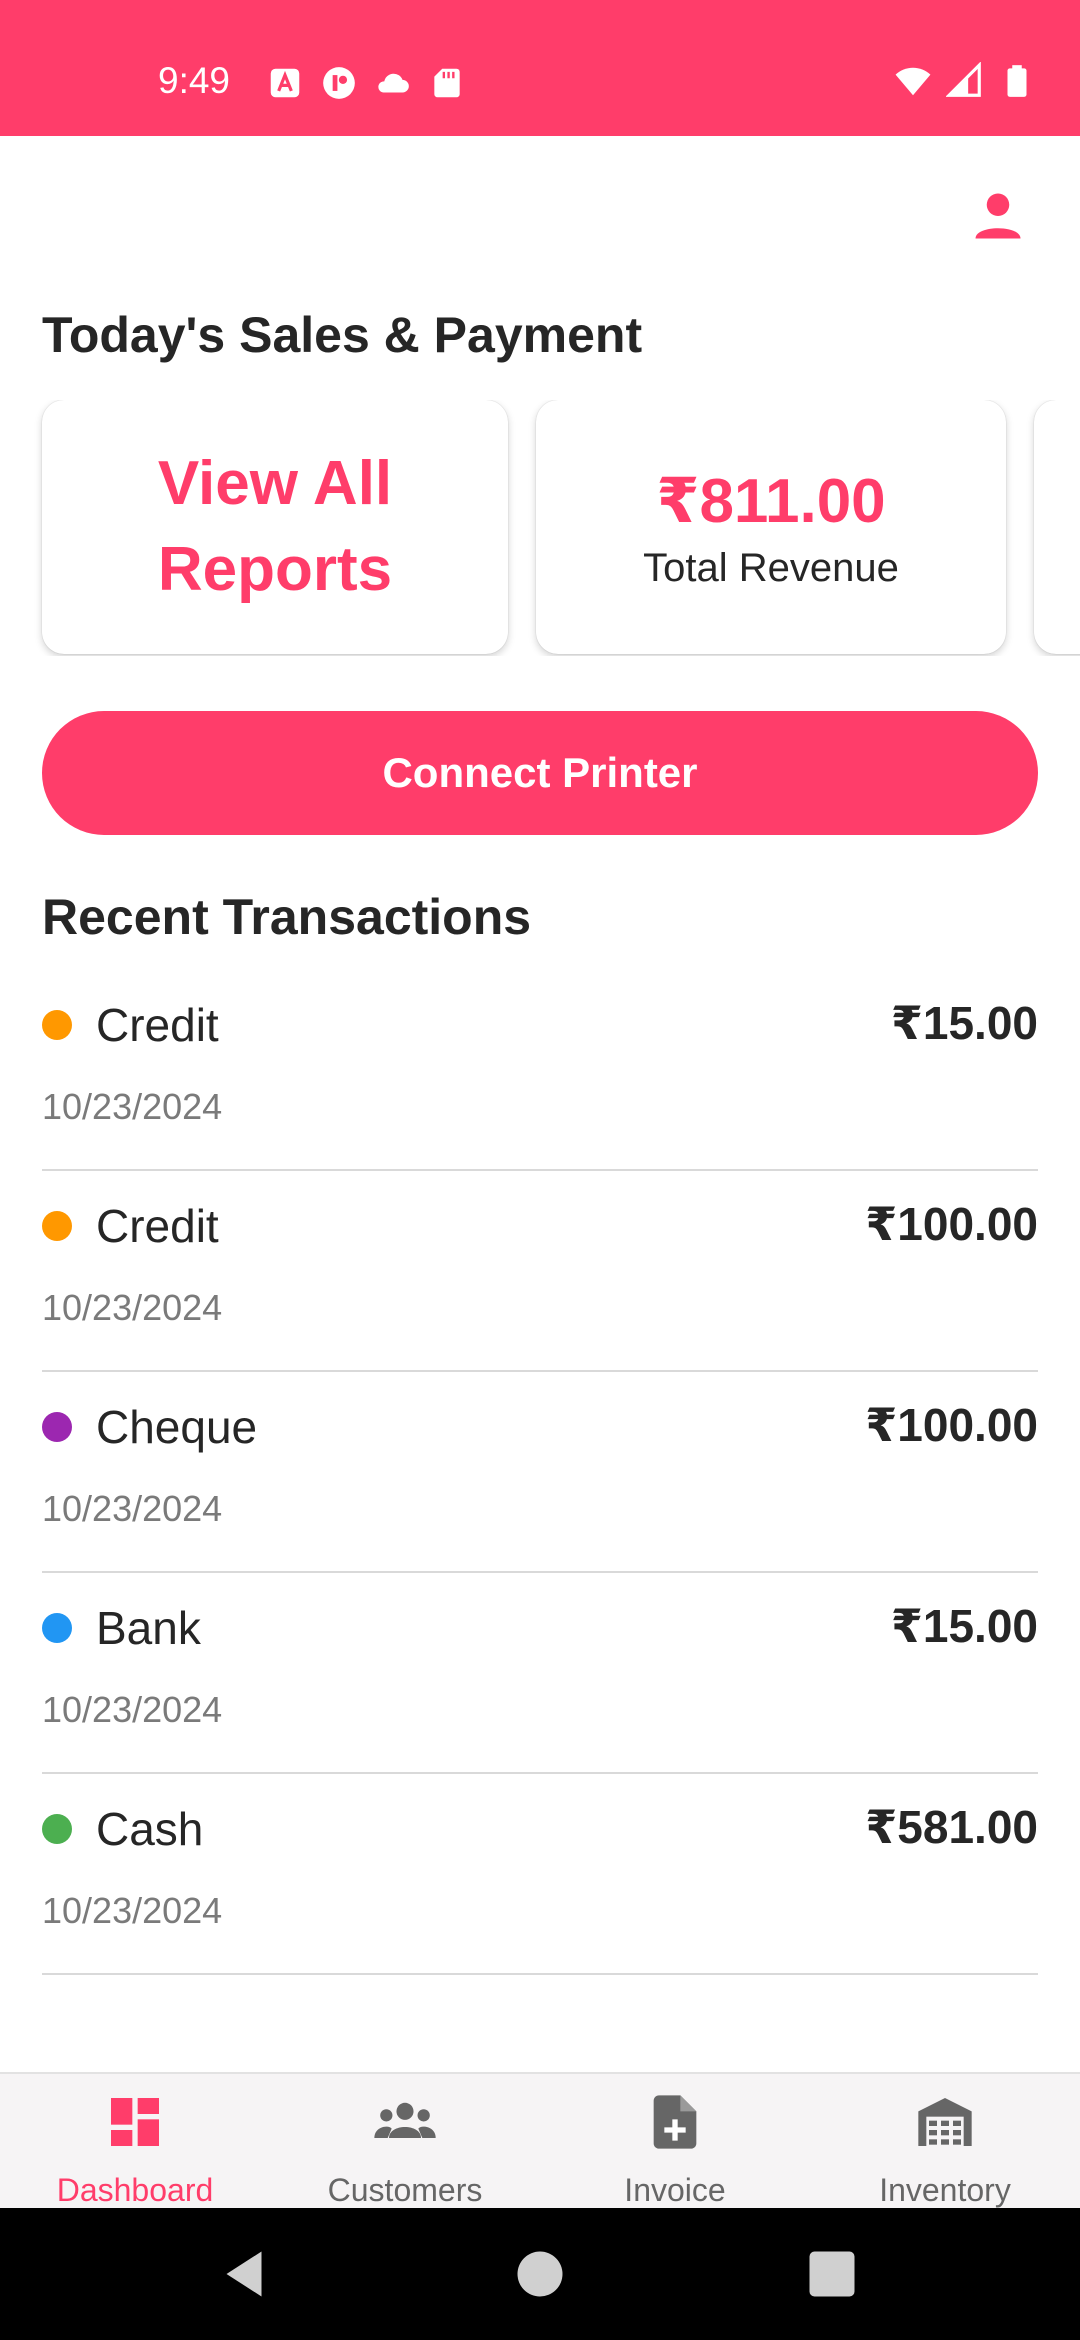 The image size is (1080, 2340). I want to click on system-nav-bar, so click(540, 2274).